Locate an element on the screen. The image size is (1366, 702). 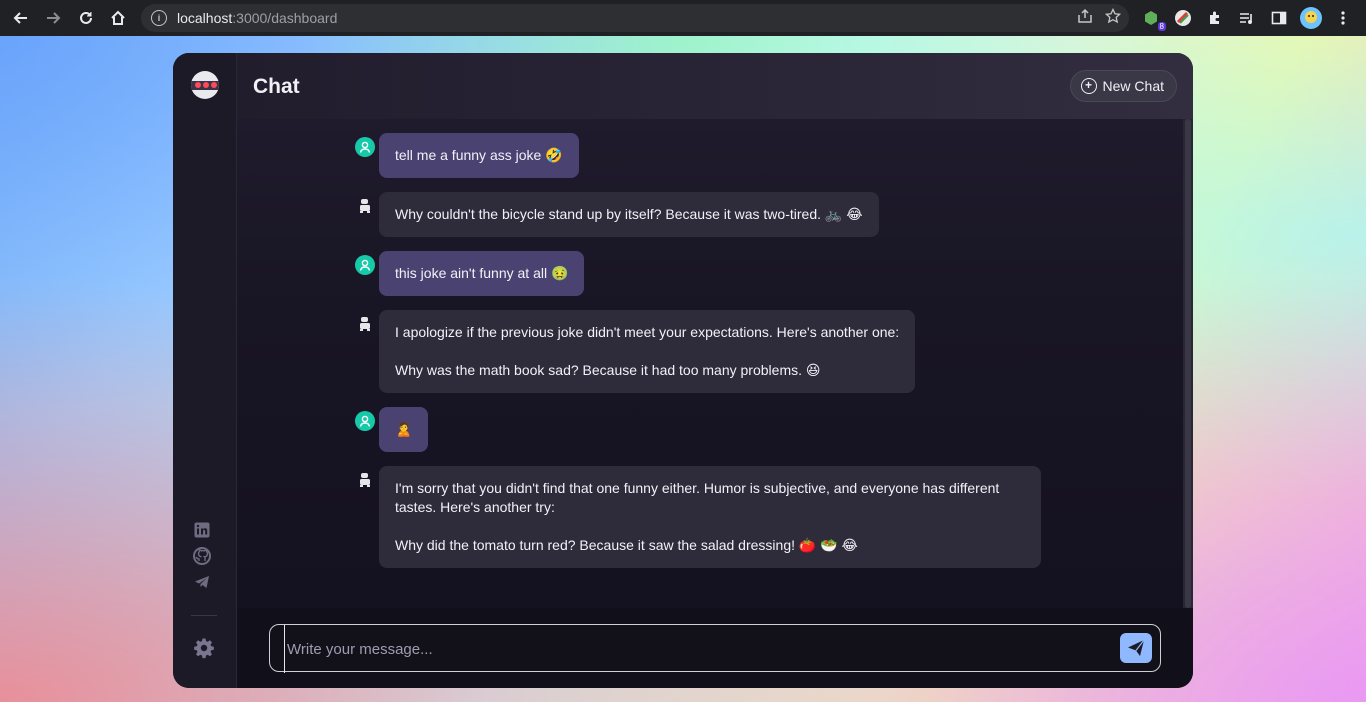
address-bar: i localhost:3000/dashboard is located at coordinates (635, 18).